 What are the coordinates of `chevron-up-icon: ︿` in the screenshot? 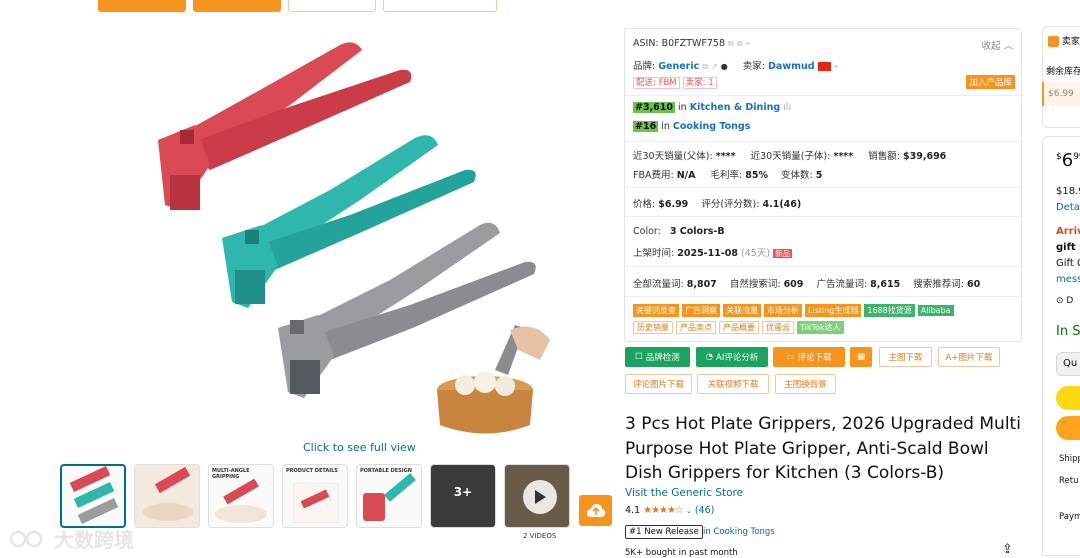 It's located at (1008, 46).